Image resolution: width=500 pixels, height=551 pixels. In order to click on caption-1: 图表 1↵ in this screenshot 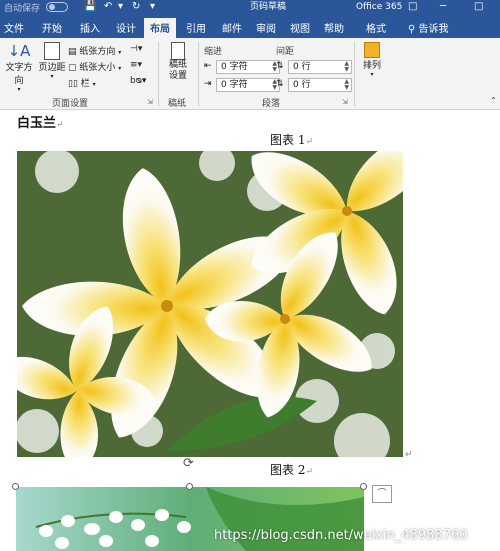, I will do `click(291, 139)`.